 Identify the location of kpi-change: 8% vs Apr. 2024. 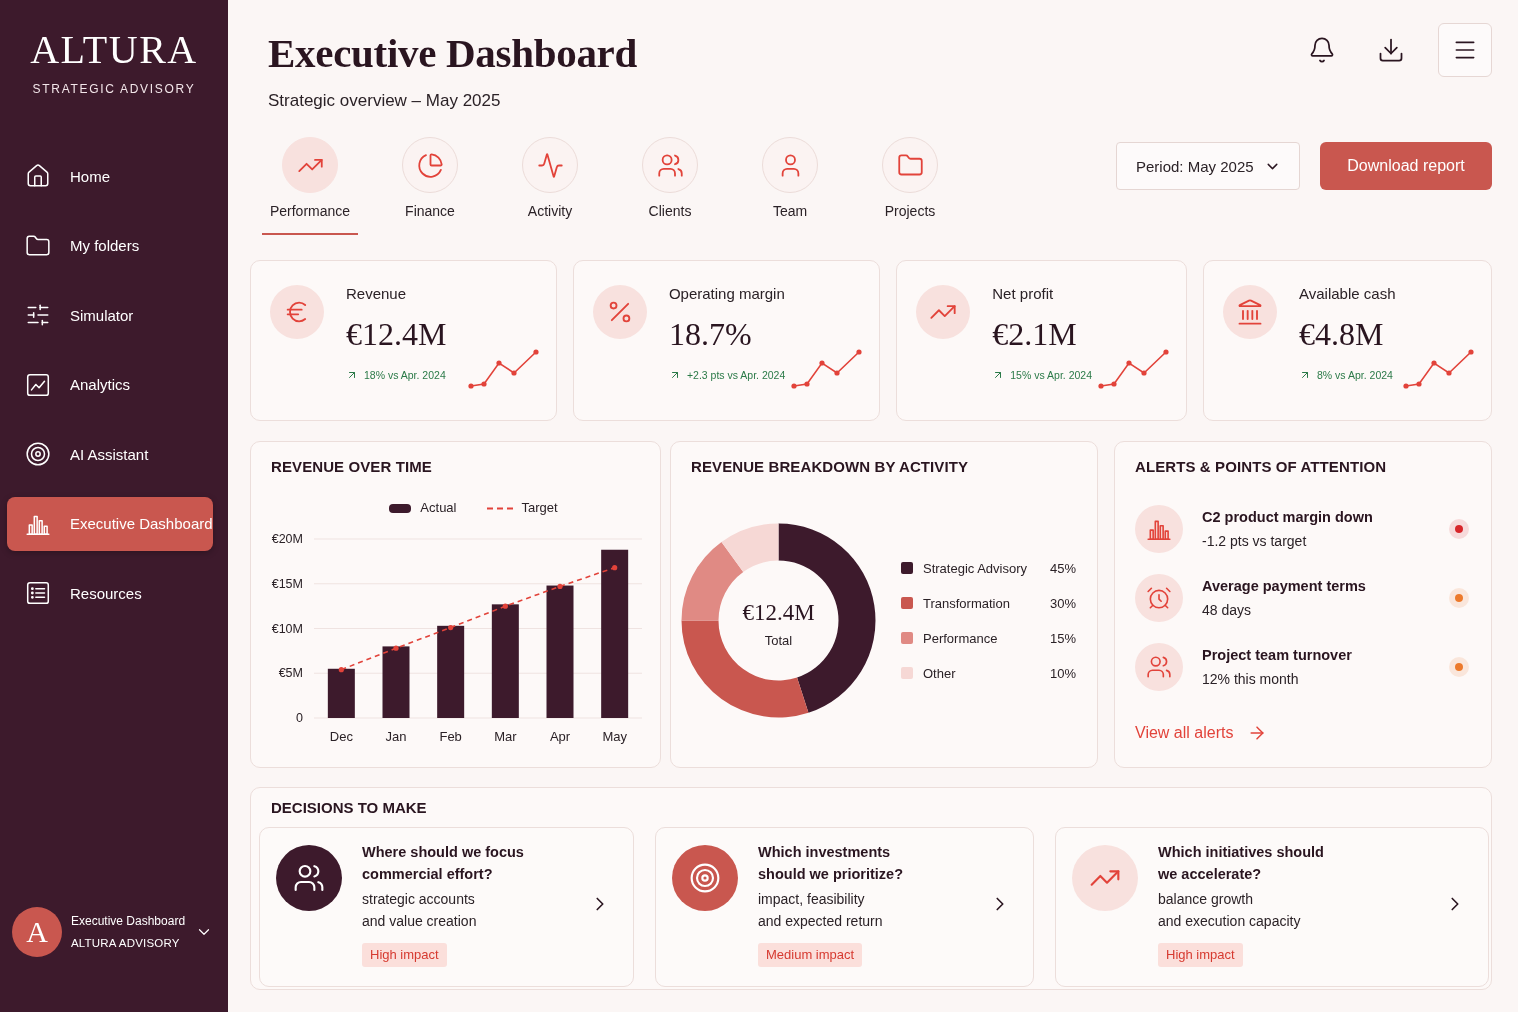
(1355, 375).